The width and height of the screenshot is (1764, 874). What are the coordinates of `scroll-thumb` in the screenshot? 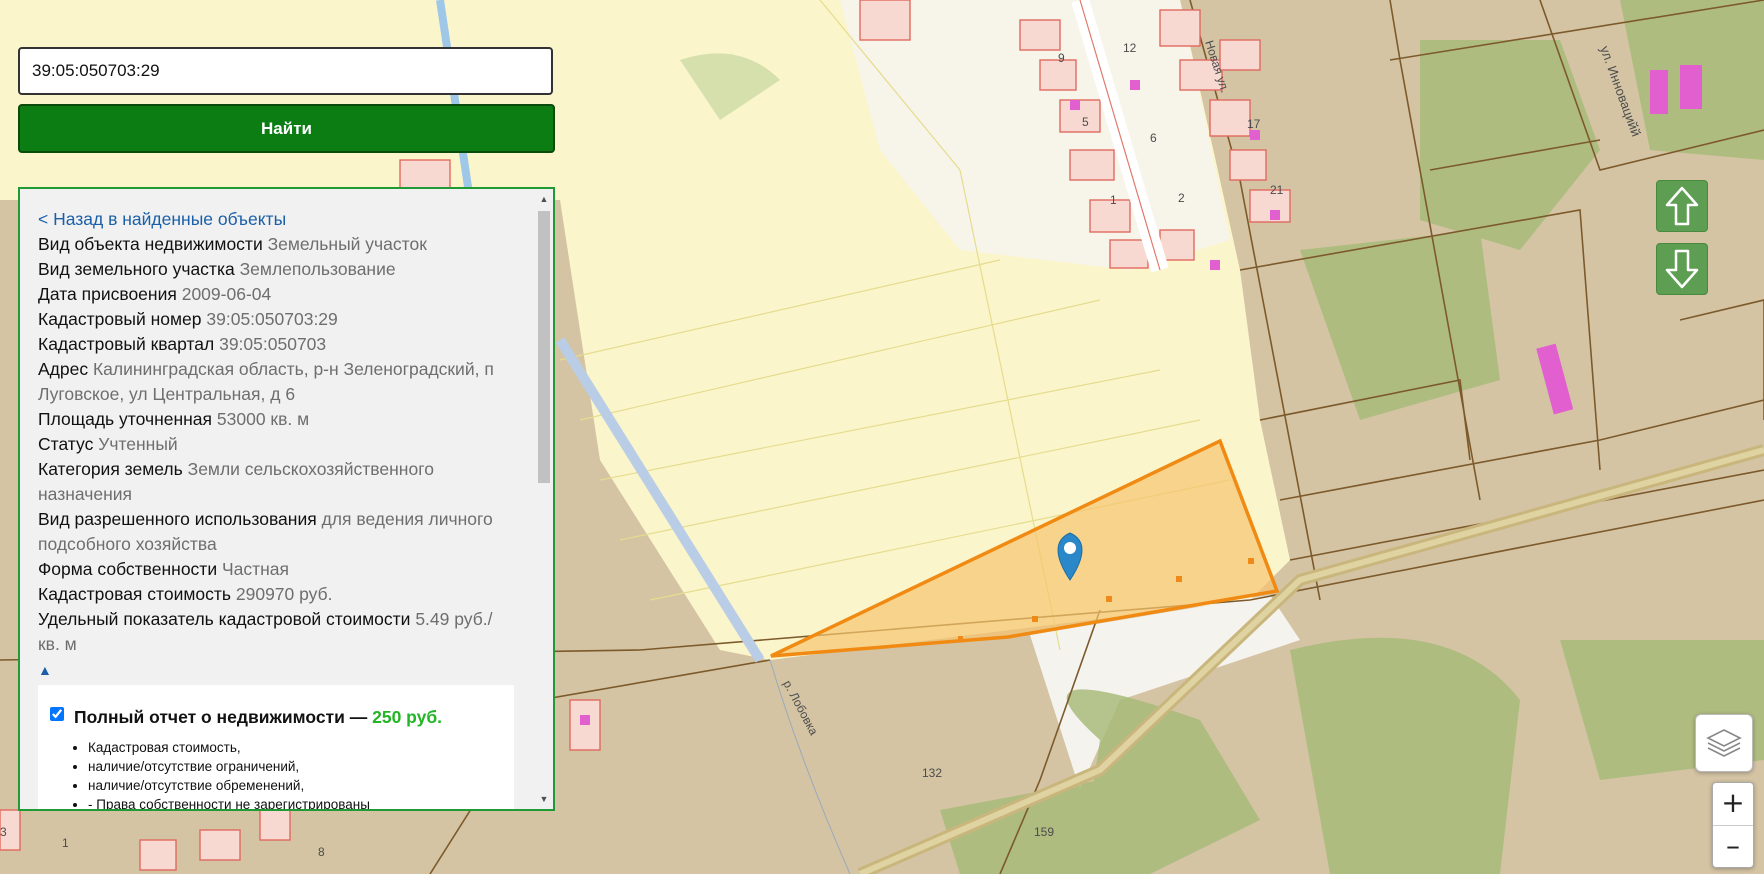 It's located at (544, 347).